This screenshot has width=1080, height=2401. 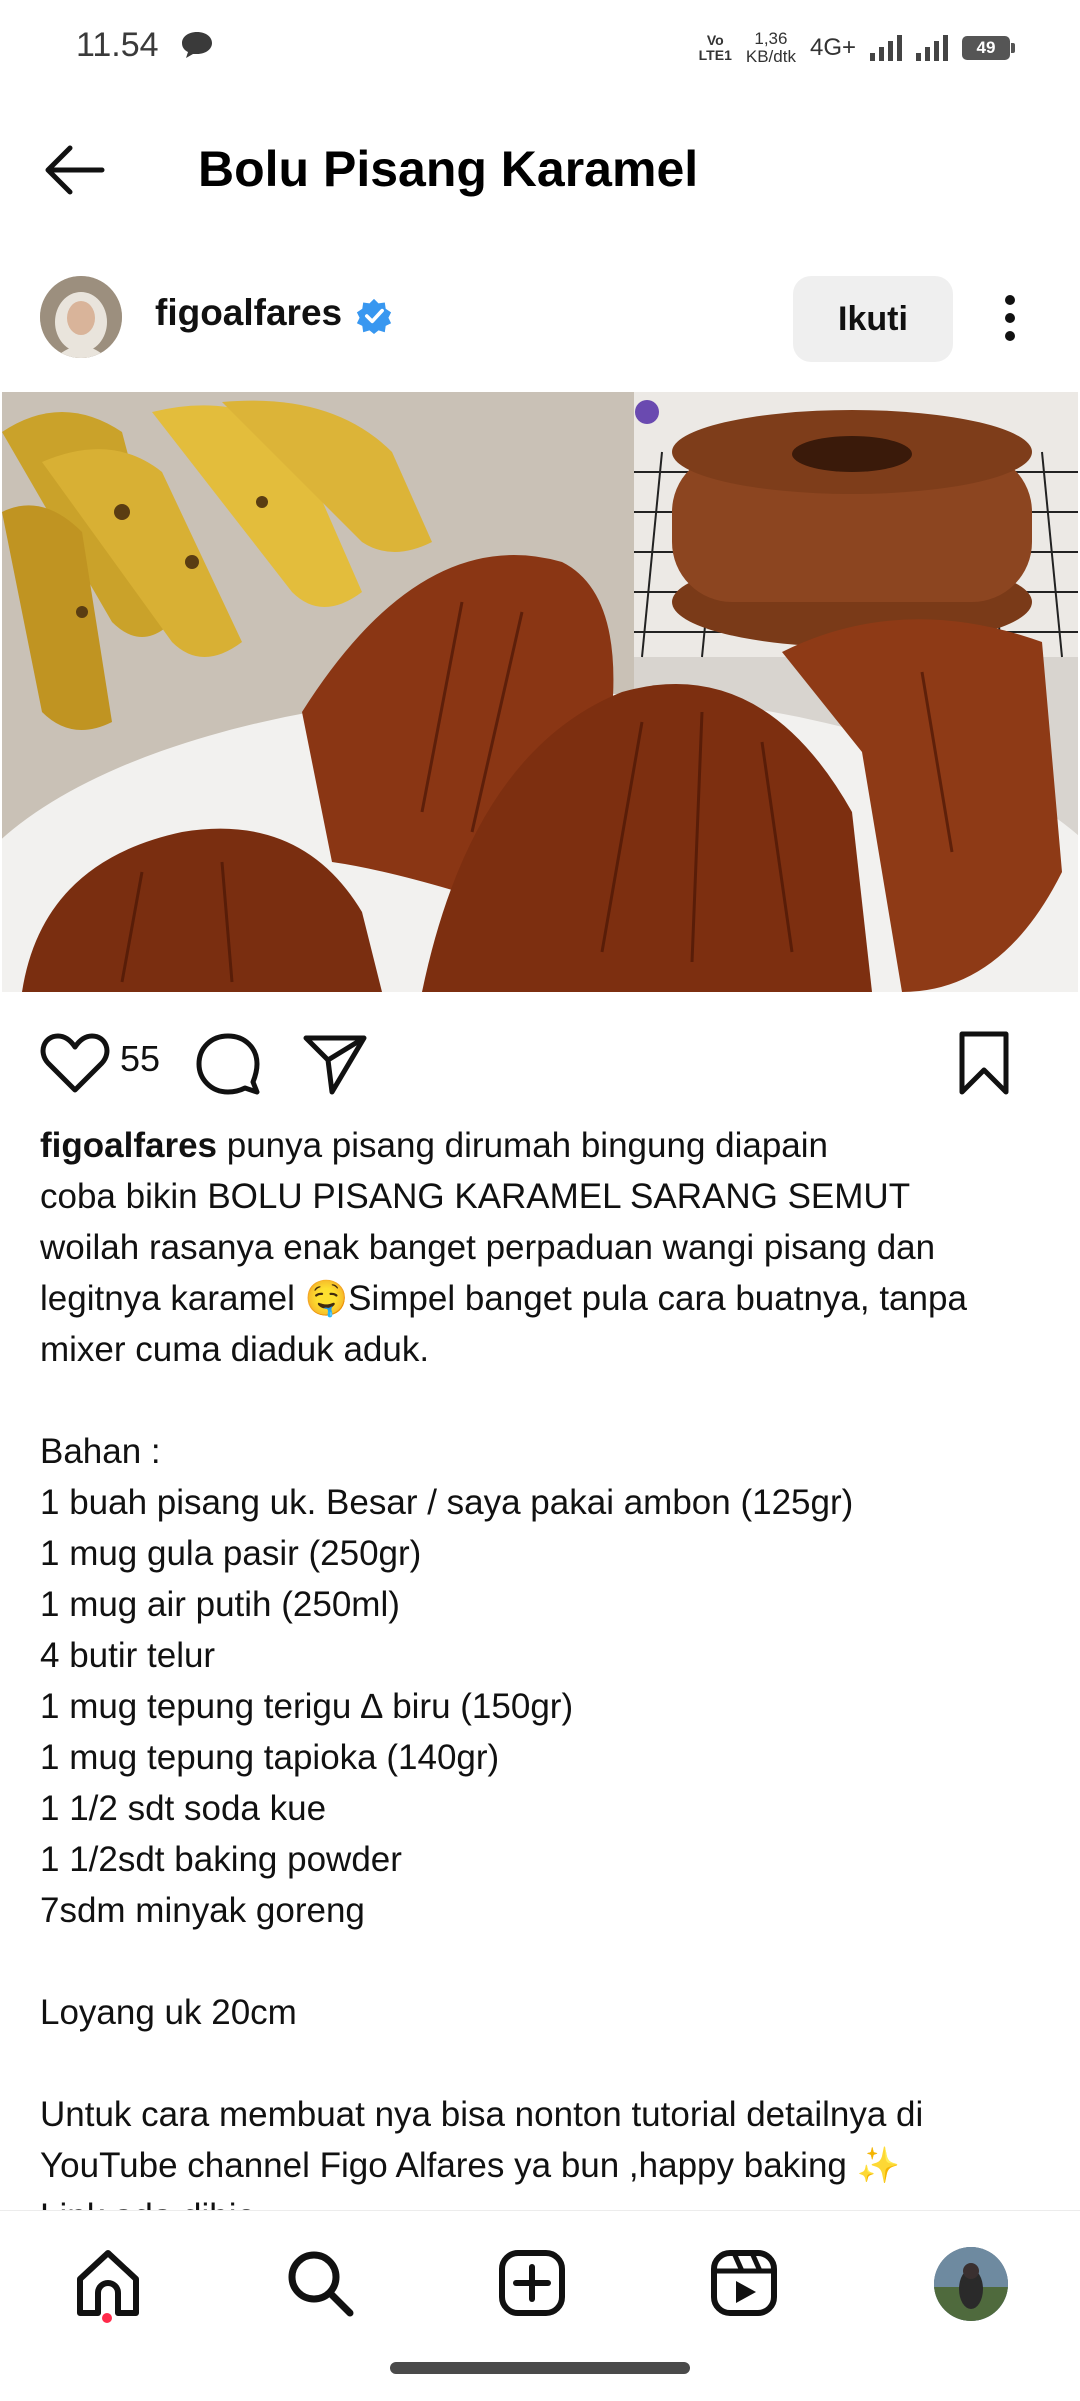 I want to click on status-indicators: Vo LTE1 1,36 KB/dtk 4G+ 49, so click(x=856, y=48).